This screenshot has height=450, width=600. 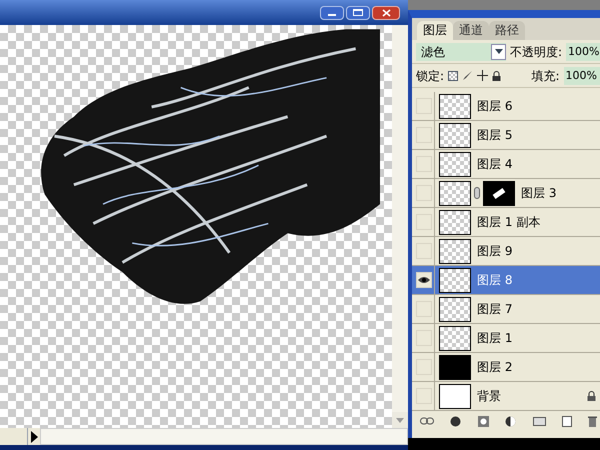 What do you see at coordinates (567, 421) in the screenshot?
I see `new-layer-icon` at bounding box center [567, 421].